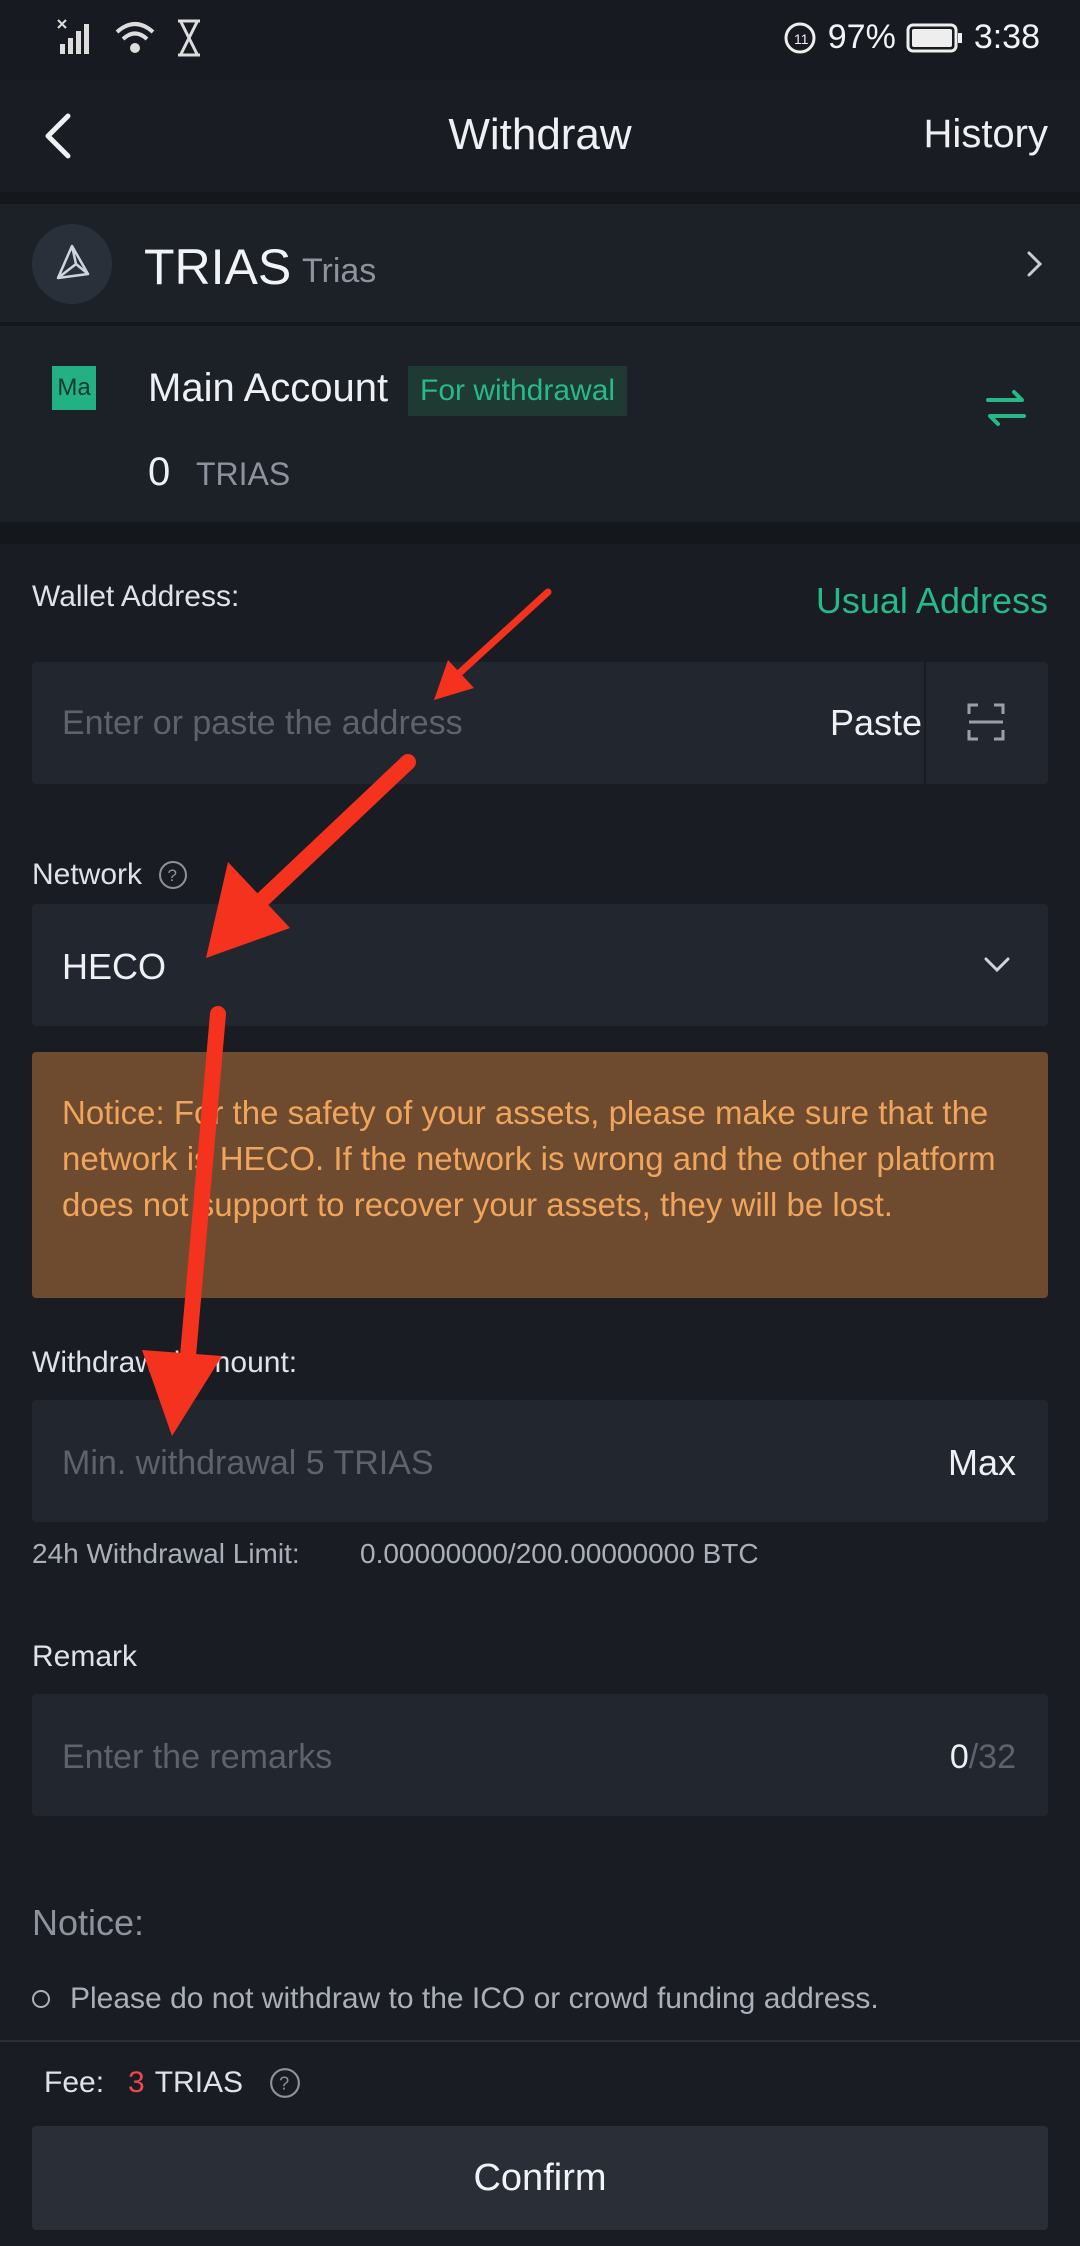 The height and width of the screenshot is (2246, 1080). I want to click on fee-row: Fee: 3 TRIAS ?, so click(172, 2083).